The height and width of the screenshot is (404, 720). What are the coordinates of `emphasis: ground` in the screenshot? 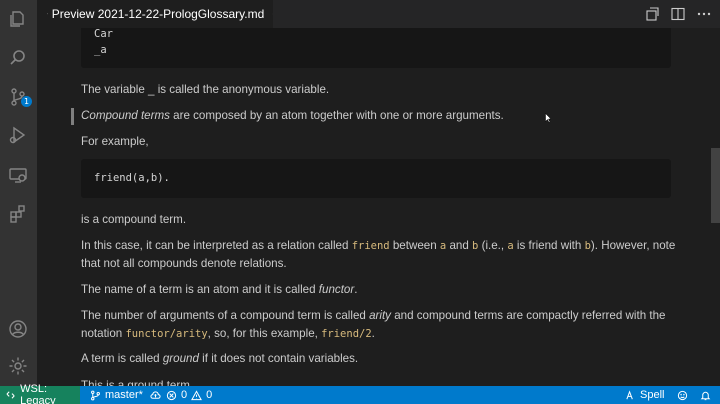 It's located at (180, 358).